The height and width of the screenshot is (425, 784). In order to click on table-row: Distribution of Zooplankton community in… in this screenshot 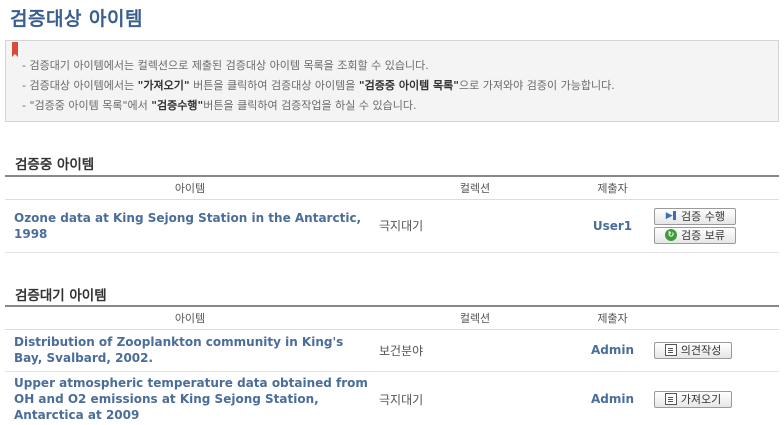, I will do `click(392, 350)`.